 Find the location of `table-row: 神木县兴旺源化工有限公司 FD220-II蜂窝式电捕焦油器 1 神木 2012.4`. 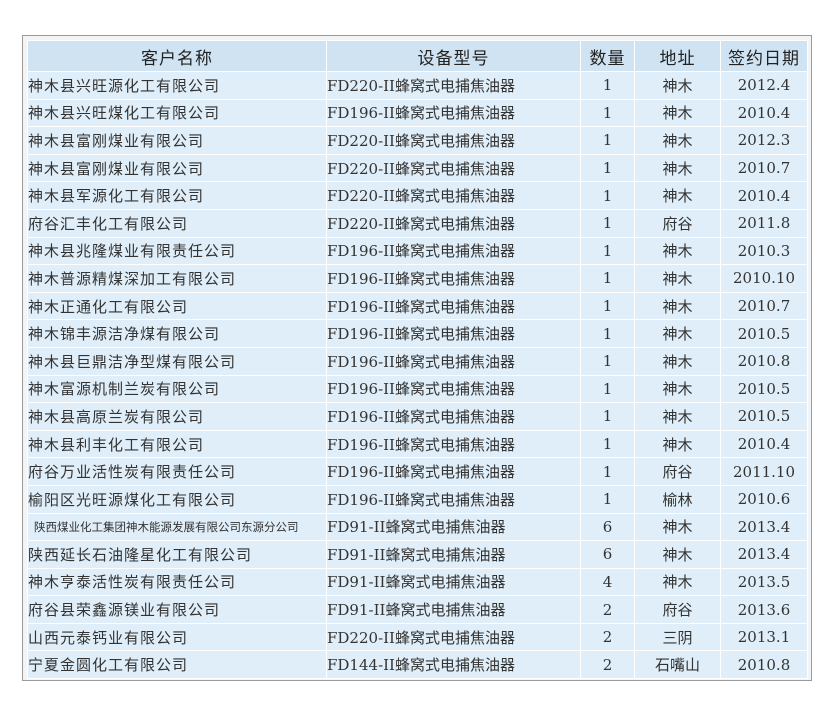

table-row: 神木县兴旺源化工有限公司 FD220-II蜂窝式电捕焦油器 1 神木 2012.4 is located at coordinates (417, 85).